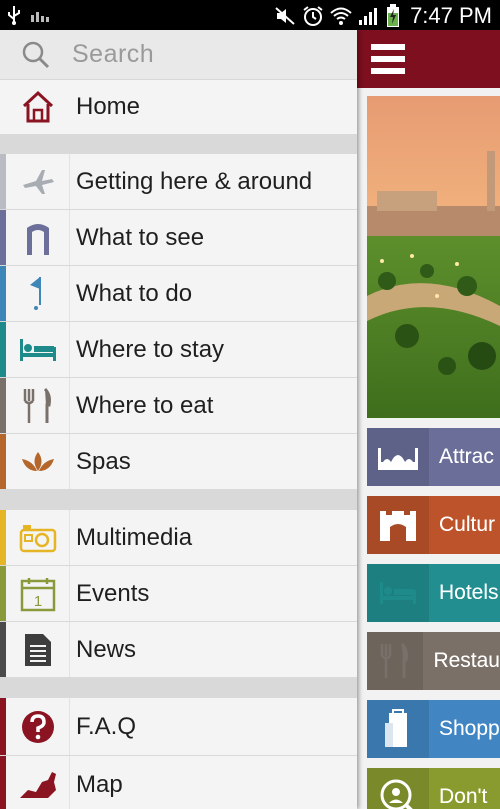 The width and height of the screenshot is (500, 809). What do you see at coordinates (37, 601) in the screenshot?
I see `svg-text: 1` at bounding box center [37, 601].